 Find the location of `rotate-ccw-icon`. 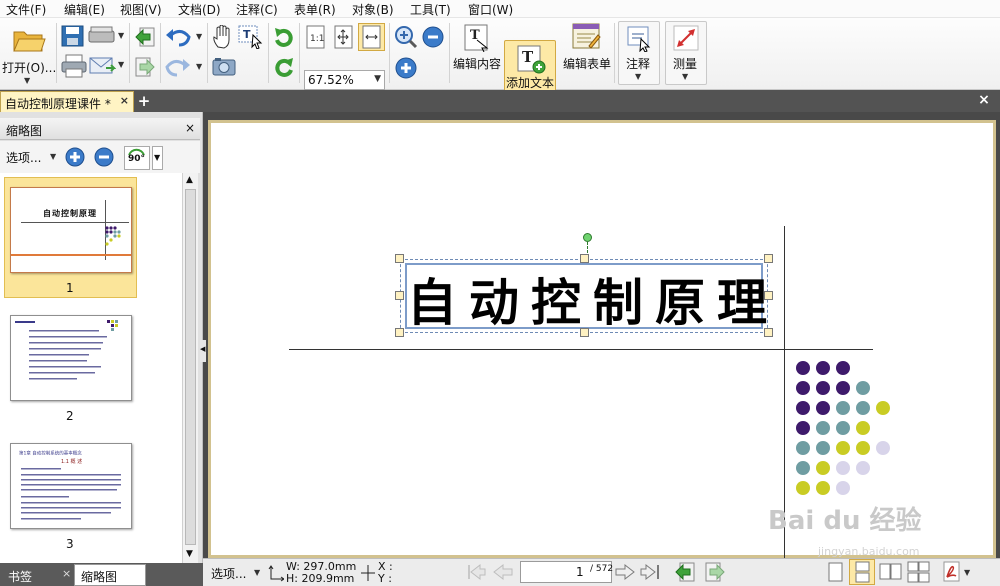

rotate-ccw-icon is located at coordinates (284, 68).